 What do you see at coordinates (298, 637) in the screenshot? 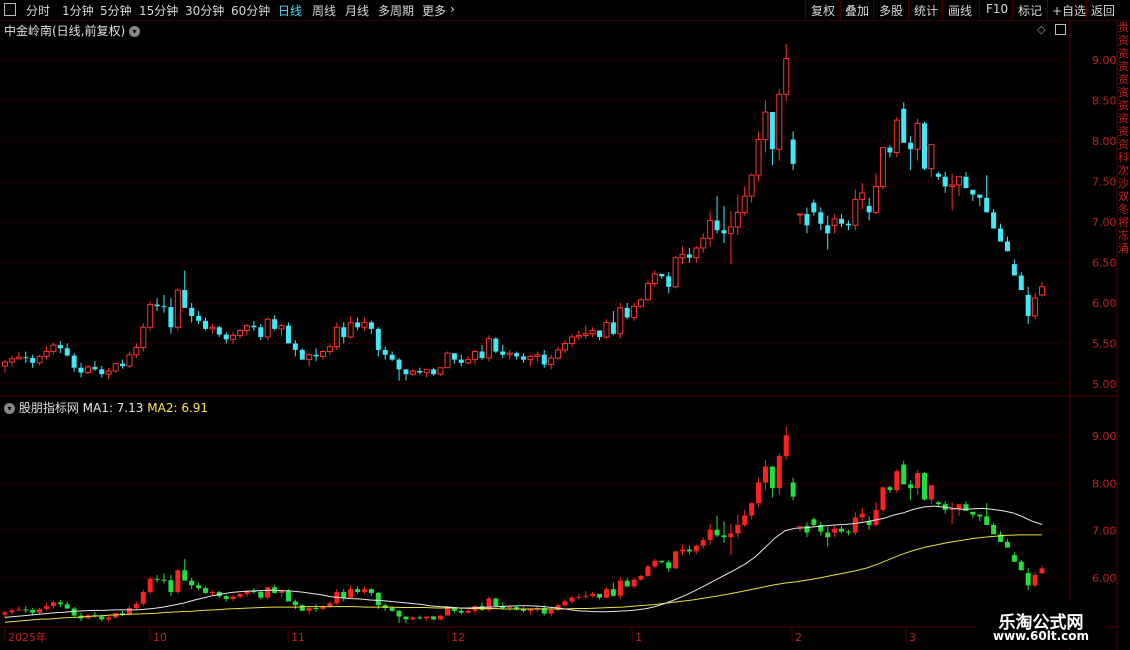
I see `x-tick-label: 11` at bounding box center [298, 637].